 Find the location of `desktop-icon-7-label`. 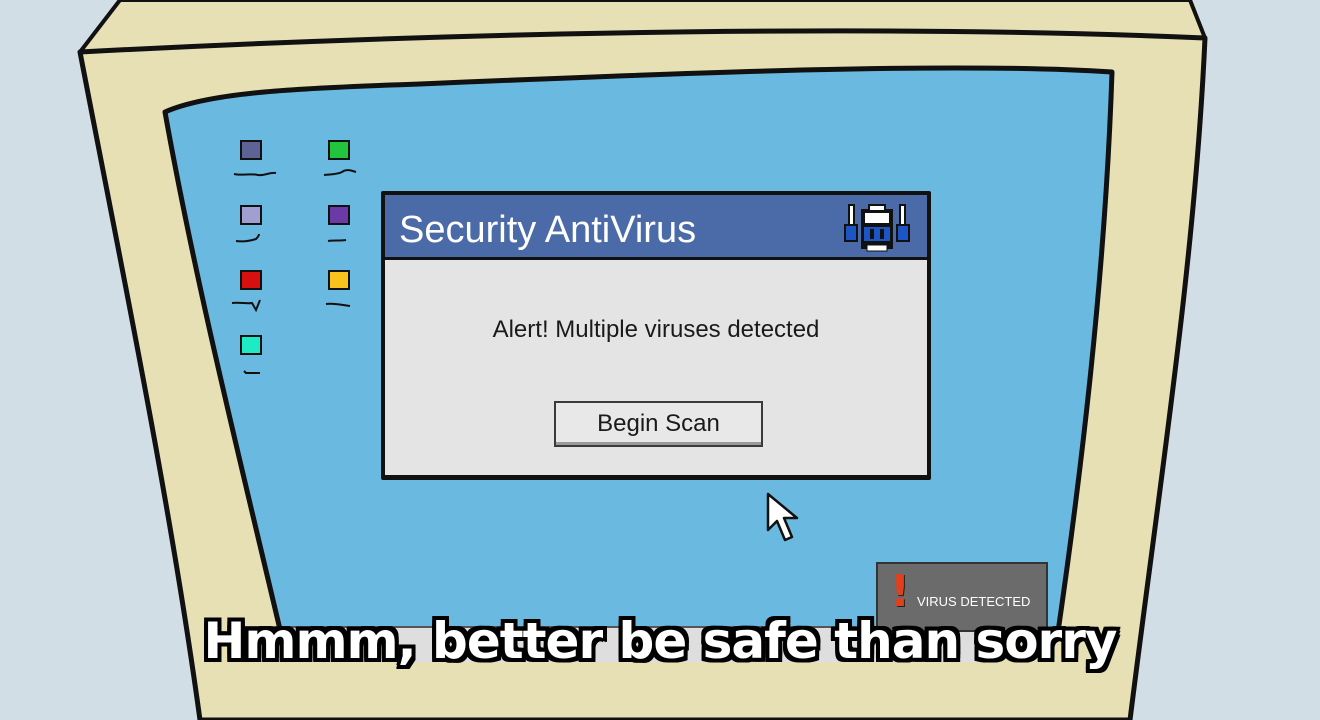

desktop-icon-7-label is located at coordinates (251, 372).